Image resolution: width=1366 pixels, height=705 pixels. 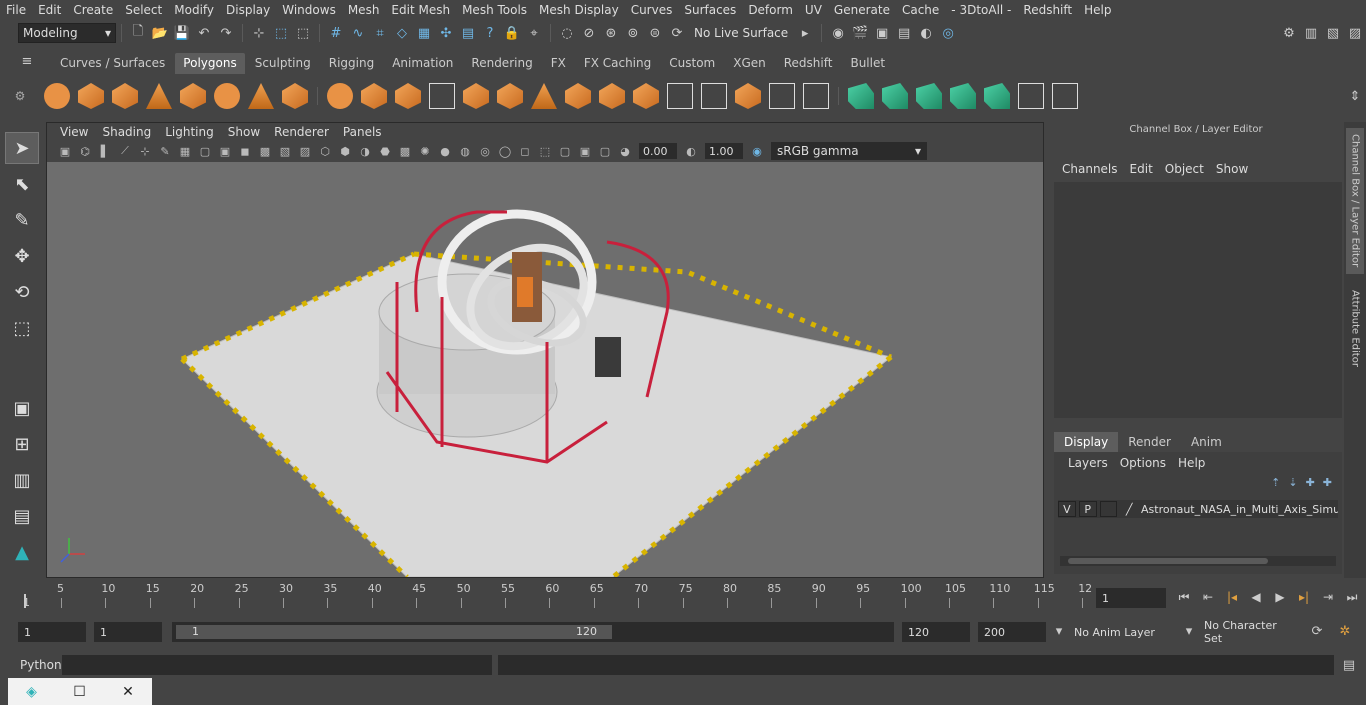 What do you see at coordinates (813, 10) in the screenshot?
I see `menu-uv: UV` at bounding box center [813, 10].